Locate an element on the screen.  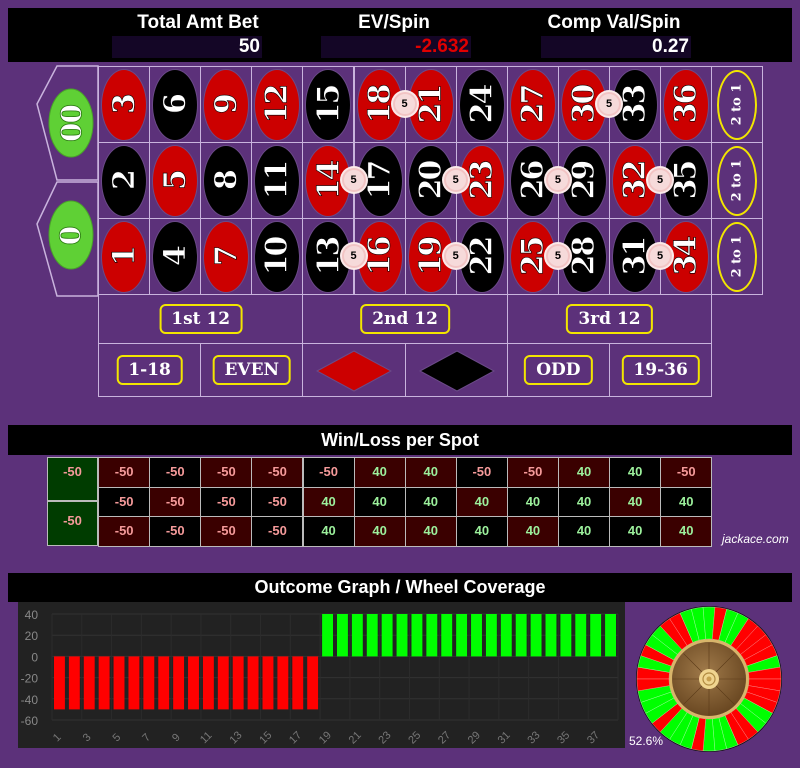
dozen-bet-1: 1st 12 is located at coordinates (201, 319).